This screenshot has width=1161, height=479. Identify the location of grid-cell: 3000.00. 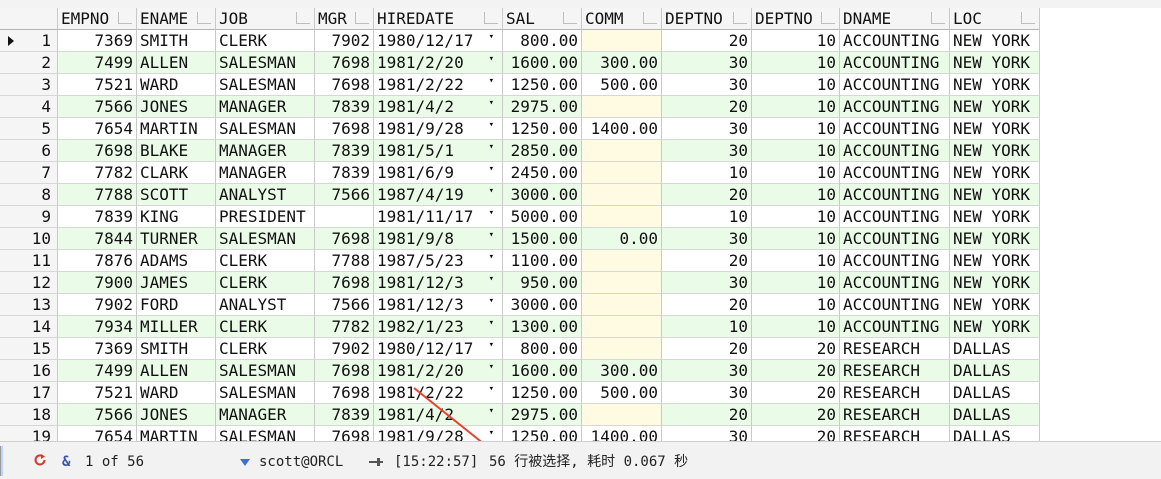
(542, 305).